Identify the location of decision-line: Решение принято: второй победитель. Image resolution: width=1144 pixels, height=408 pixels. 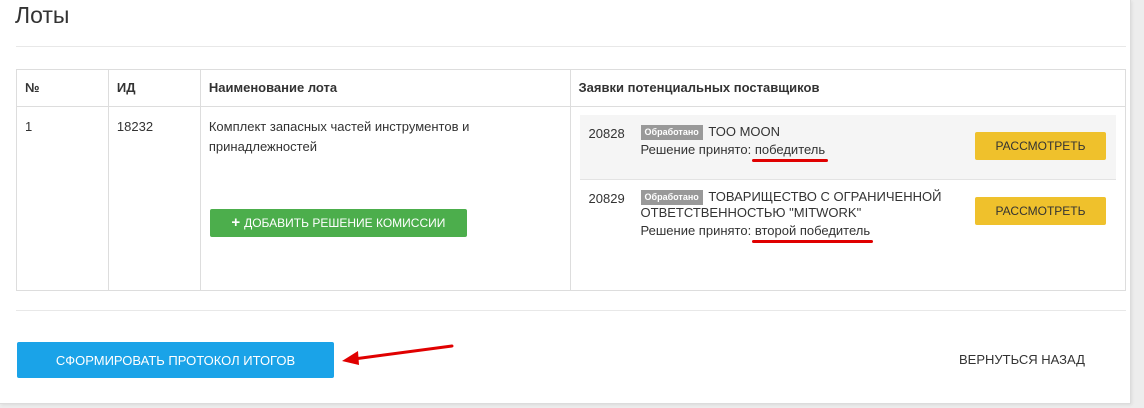
(800, 233).